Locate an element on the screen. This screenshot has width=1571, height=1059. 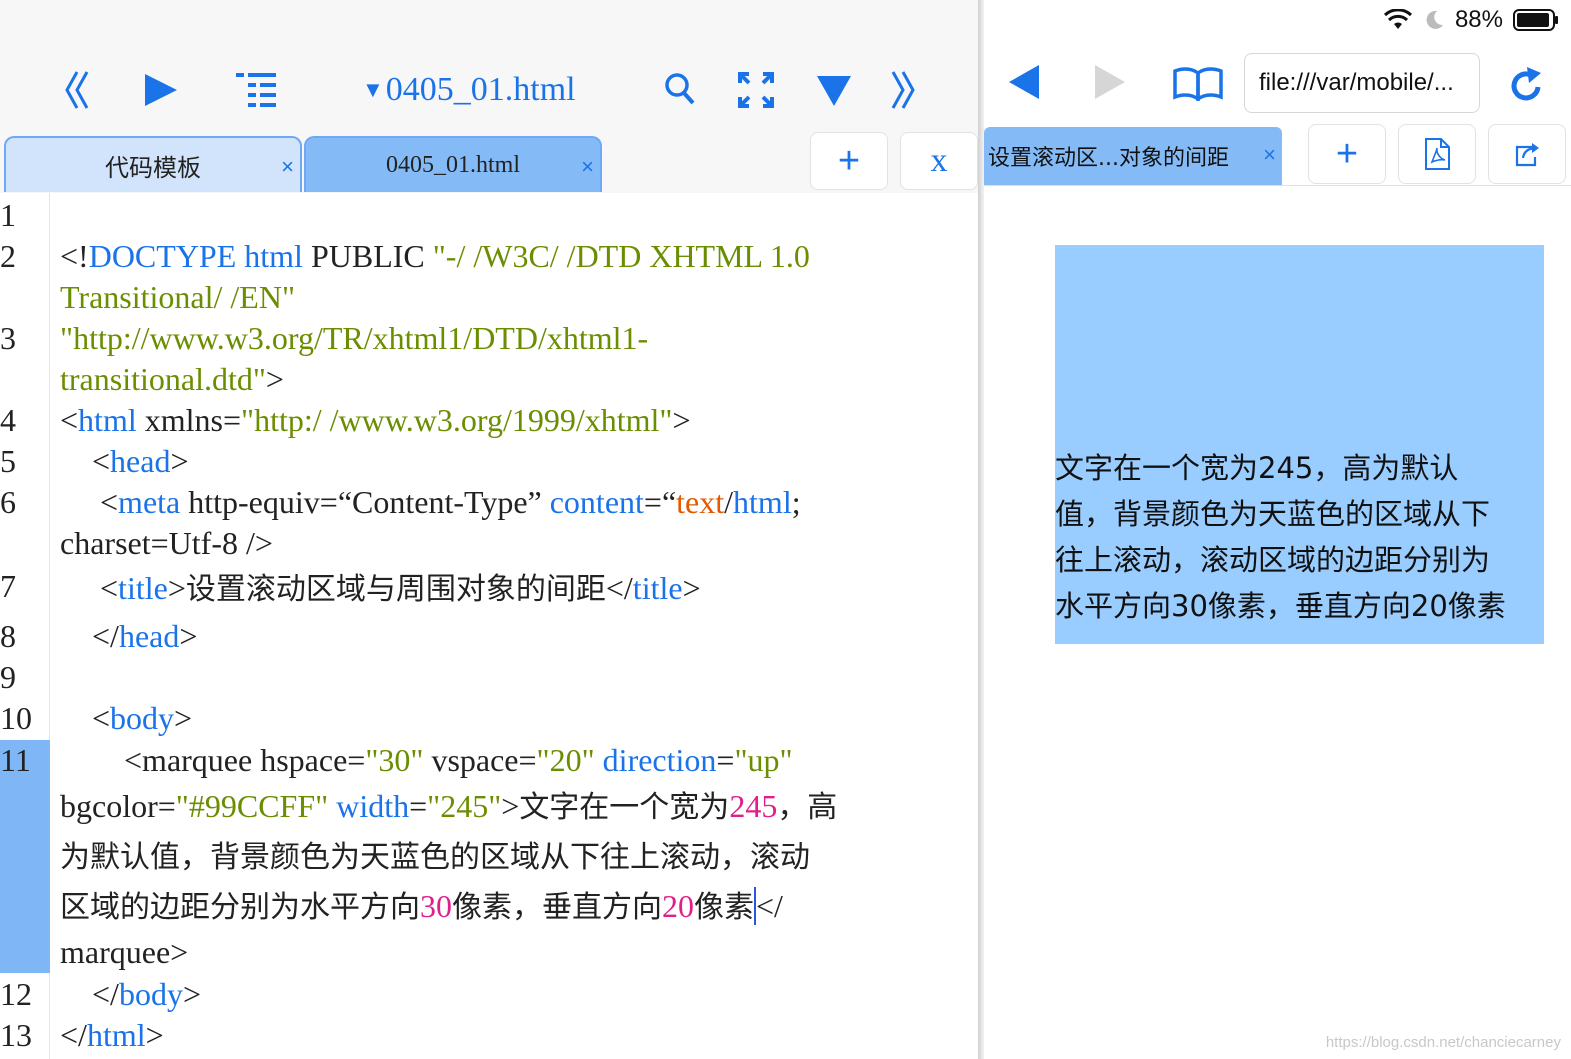
status-bar: 88% is located at coordinates (1471, 20).